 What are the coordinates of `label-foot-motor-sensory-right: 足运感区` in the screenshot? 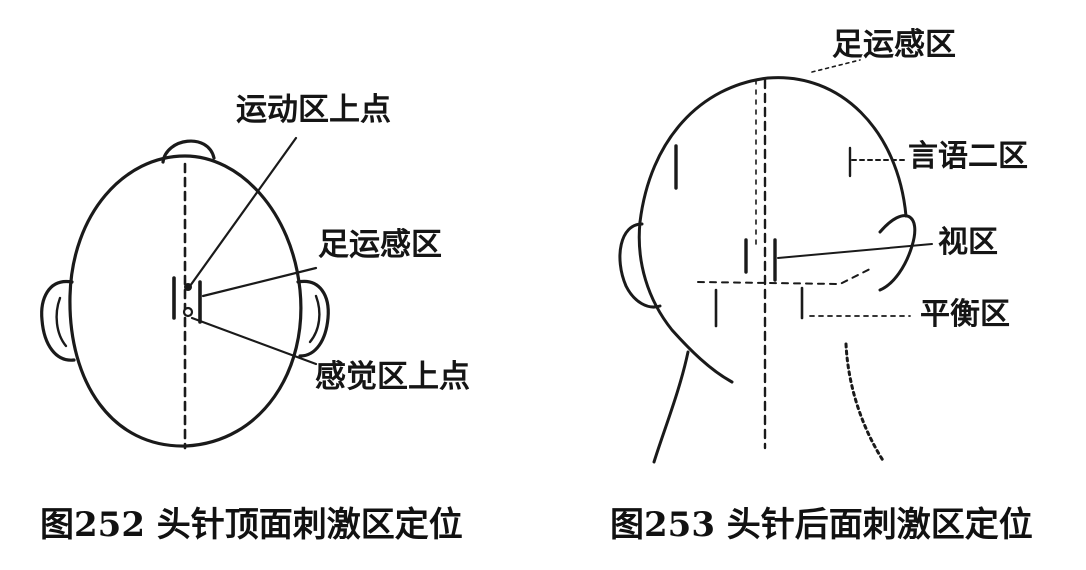 It's located at (894, 45).